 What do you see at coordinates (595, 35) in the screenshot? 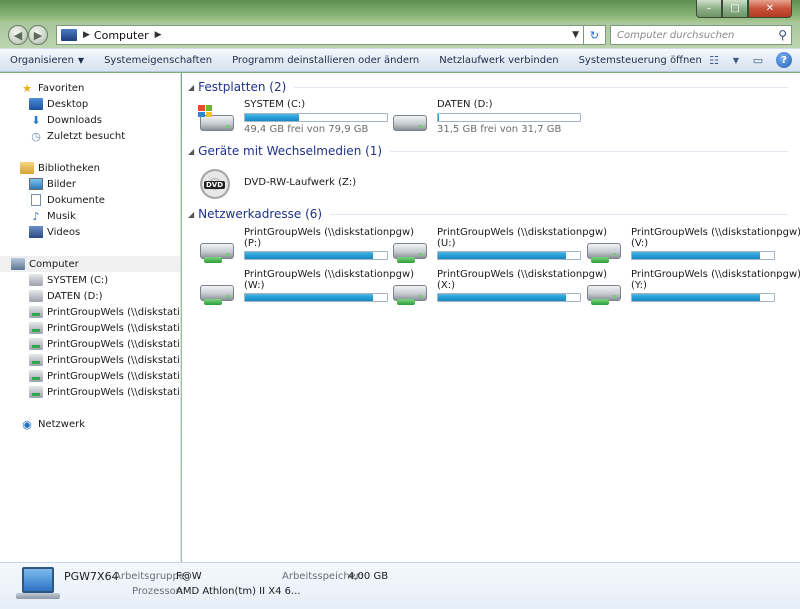
I see `refresh-button: ↻` at bounding box center [595, 35].